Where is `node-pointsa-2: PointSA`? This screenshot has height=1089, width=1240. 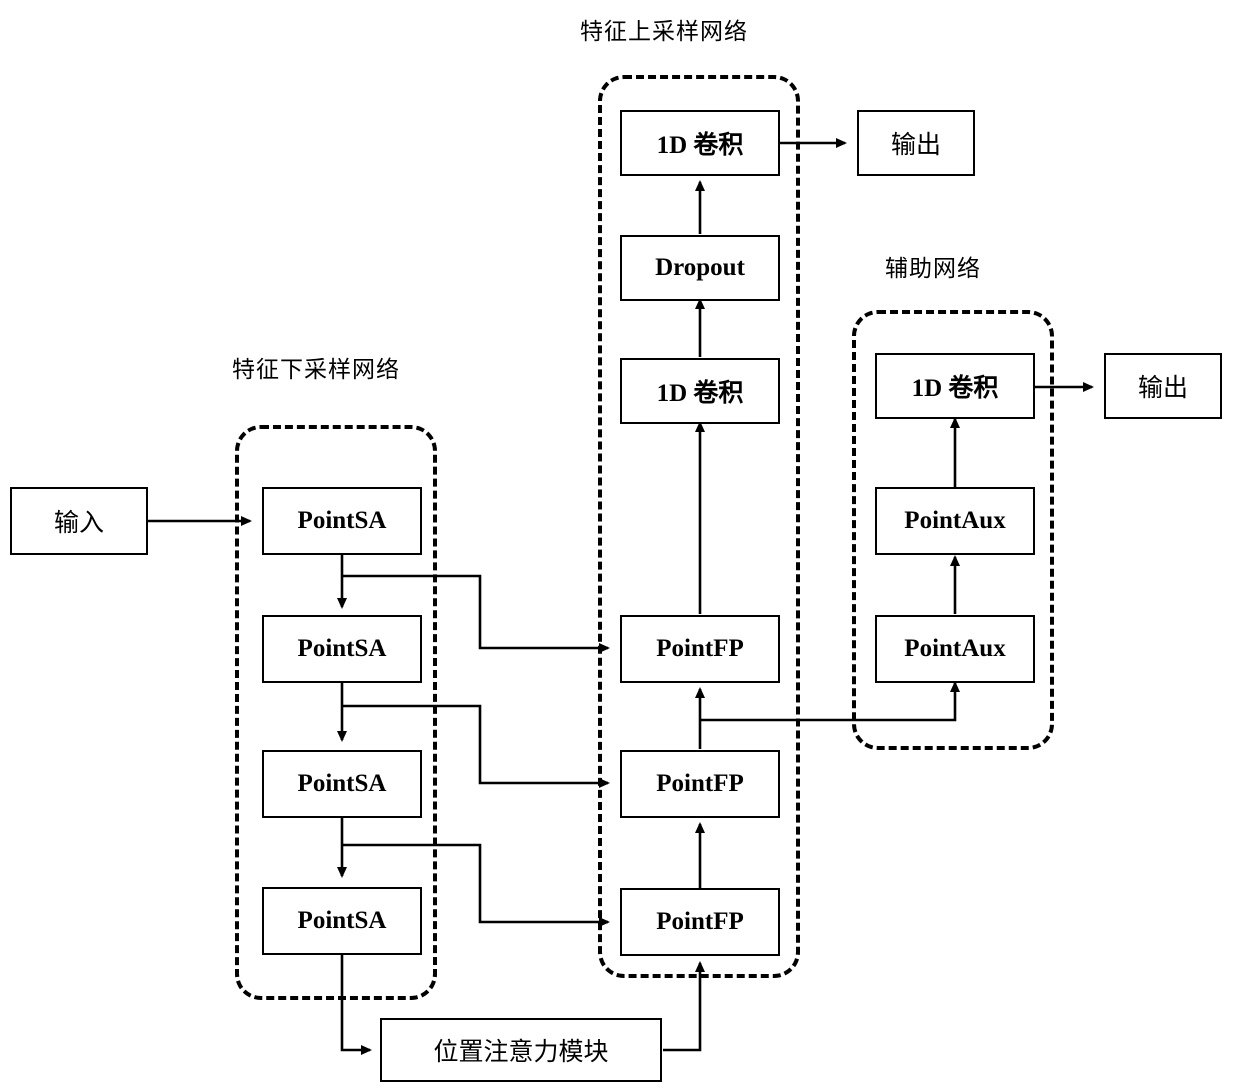 node-pointsa-2: PointSA is located at coordinates (342, 649).